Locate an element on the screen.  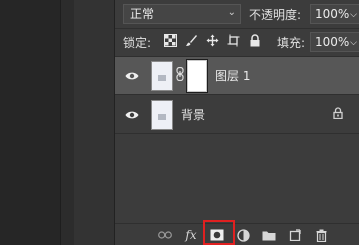
blend-opacity-row: 正常 ⌄ 不透明度: 100% ⌵ is located at coordinates (241, 15).